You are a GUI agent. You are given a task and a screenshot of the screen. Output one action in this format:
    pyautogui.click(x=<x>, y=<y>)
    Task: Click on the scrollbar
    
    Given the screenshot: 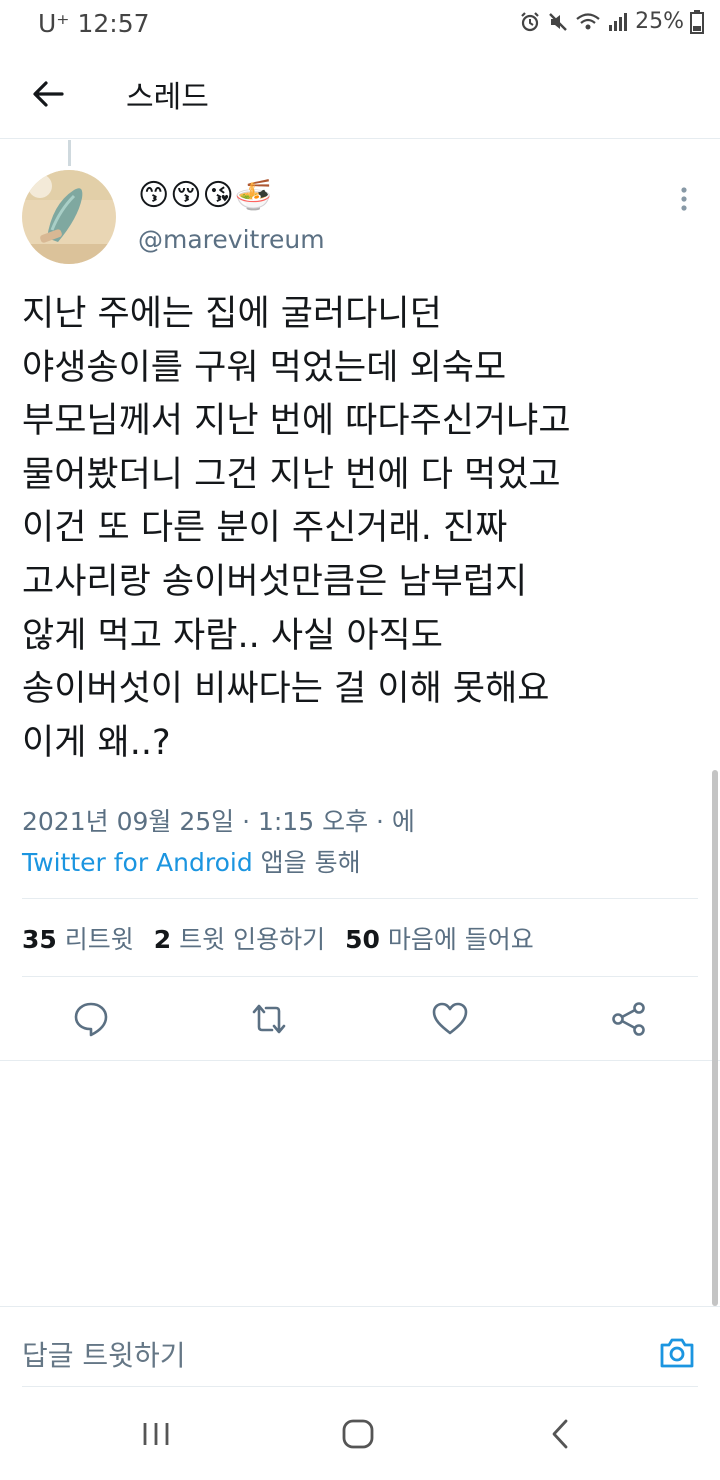 What is the action you would take?
    pyautogui.click(x=715, y=1038)
    